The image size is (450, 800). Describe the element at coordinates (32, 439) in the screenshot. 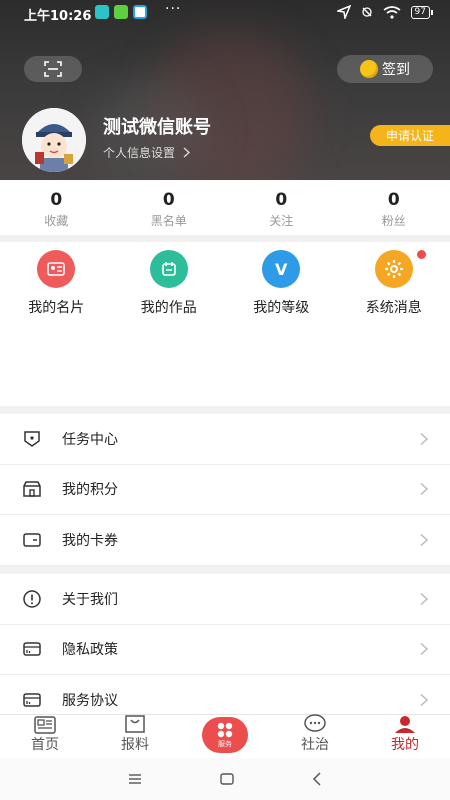

I see `task-icon` at that location.